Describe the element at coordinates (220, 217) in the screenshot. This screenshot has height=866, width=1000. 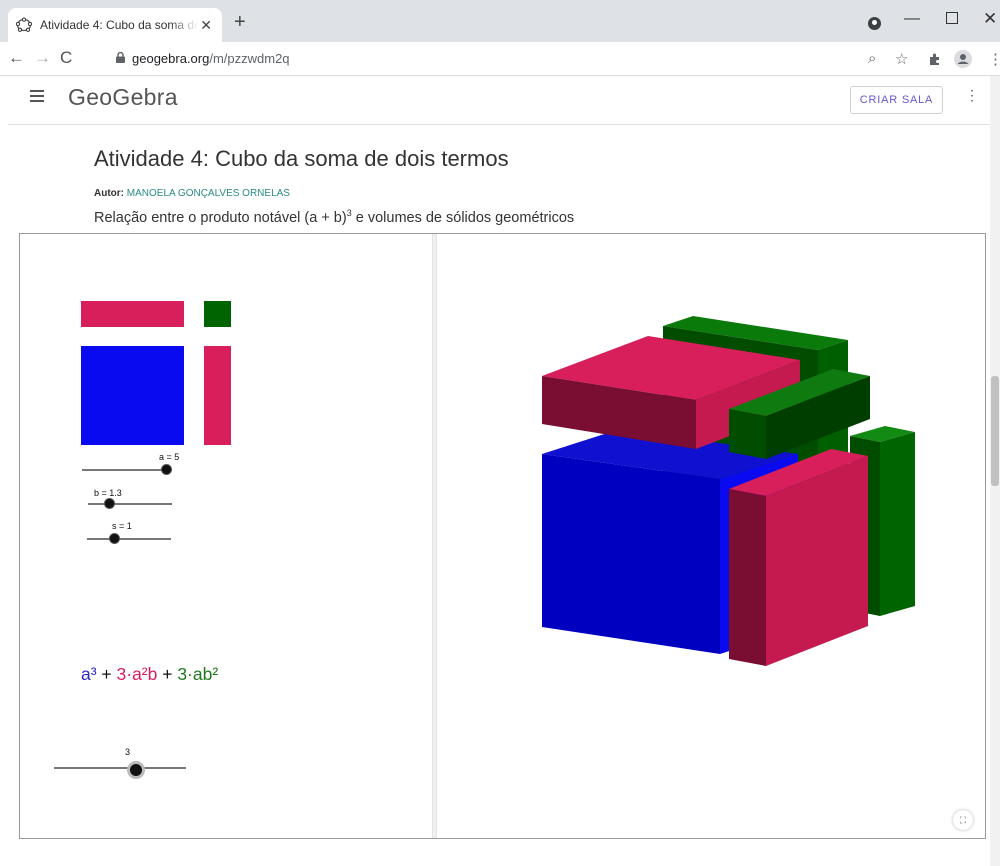
I see `desc-text: Relação entre o produto notável (a + b)` at that location.